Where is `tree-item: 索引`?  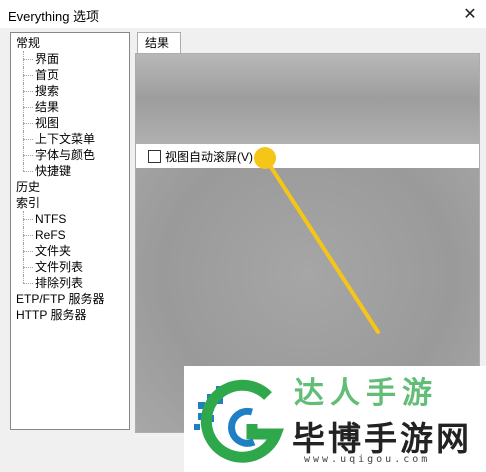
tree-item: 索引 is located at coordinates (70, 203).